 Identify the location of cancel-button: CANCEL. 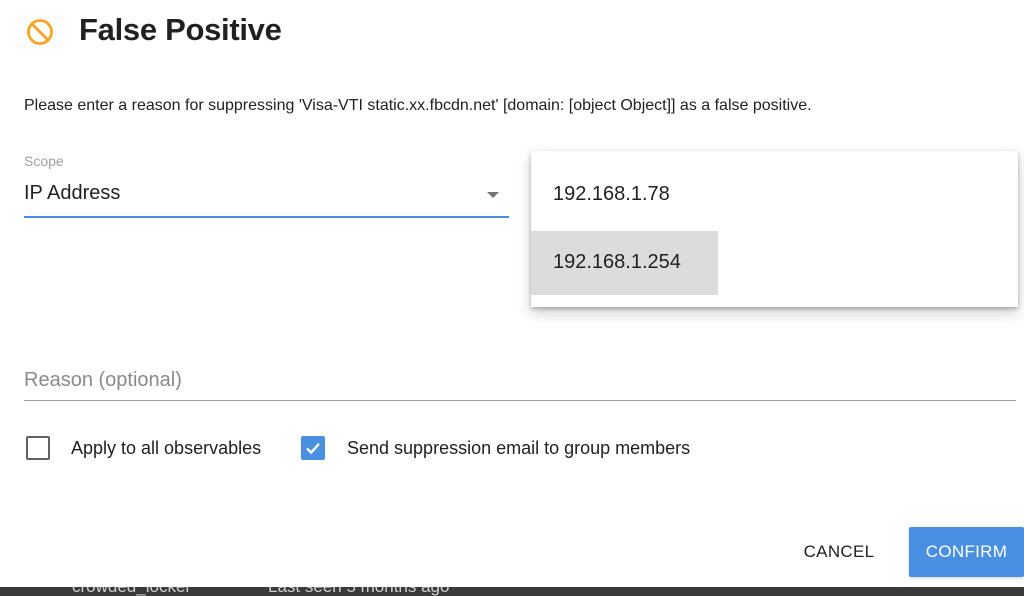
(839, 552).